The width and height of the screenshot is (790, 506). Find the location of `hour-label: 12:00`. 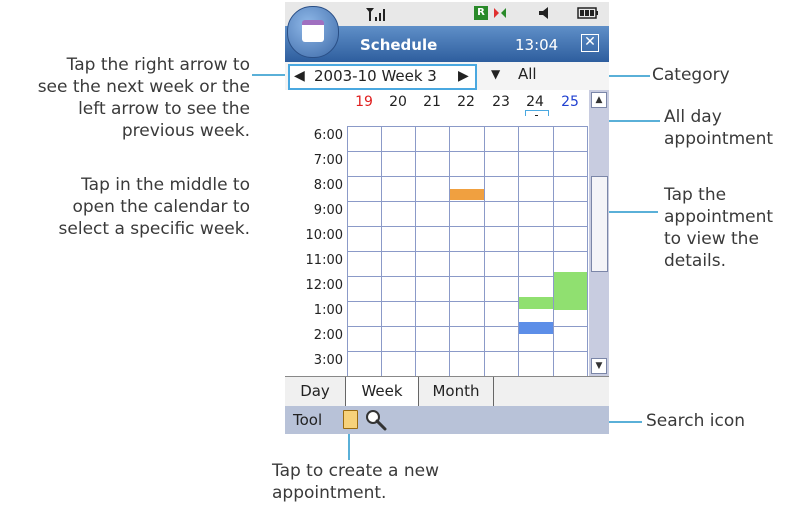

hour-label: 12:00 is located at coordinates (324, 285).